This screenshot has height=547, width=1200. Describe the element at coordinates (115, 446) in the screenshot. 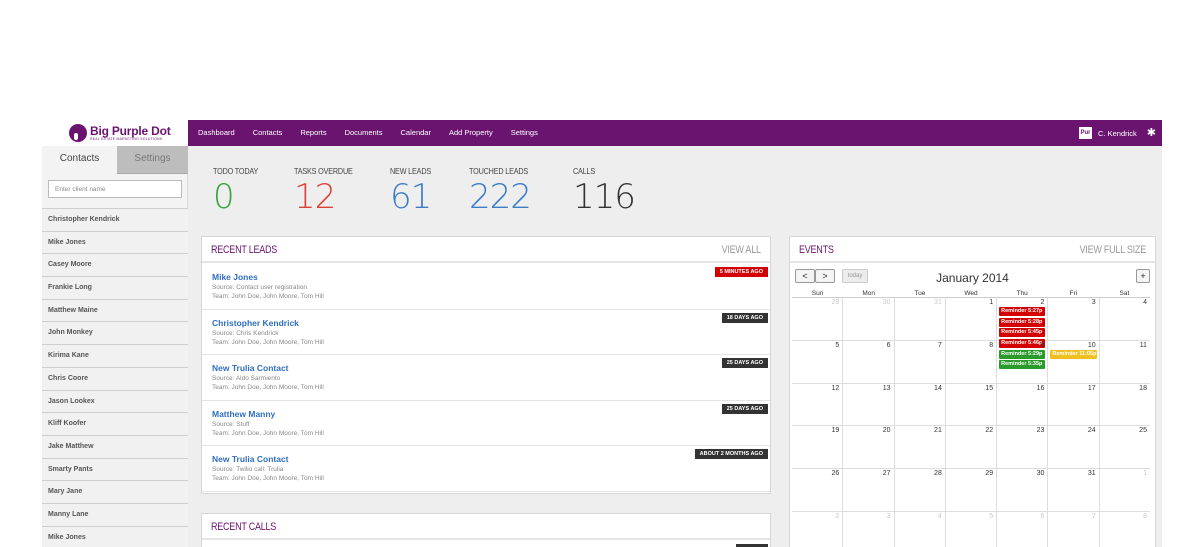

I see `contact-list-item: Jake Matthew` at that location.